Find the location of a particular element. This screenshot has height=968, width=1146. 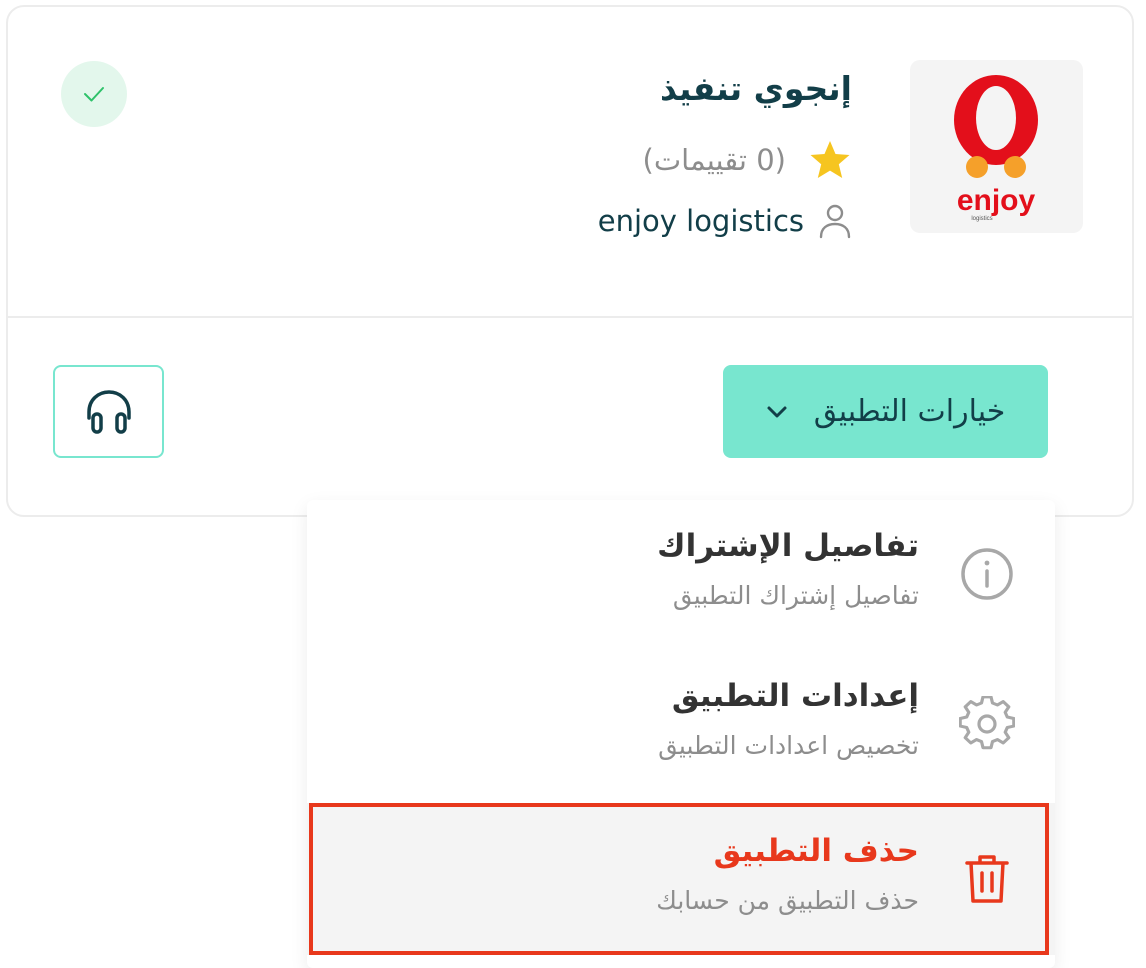

user-icon is located at coordinates (835, 221).